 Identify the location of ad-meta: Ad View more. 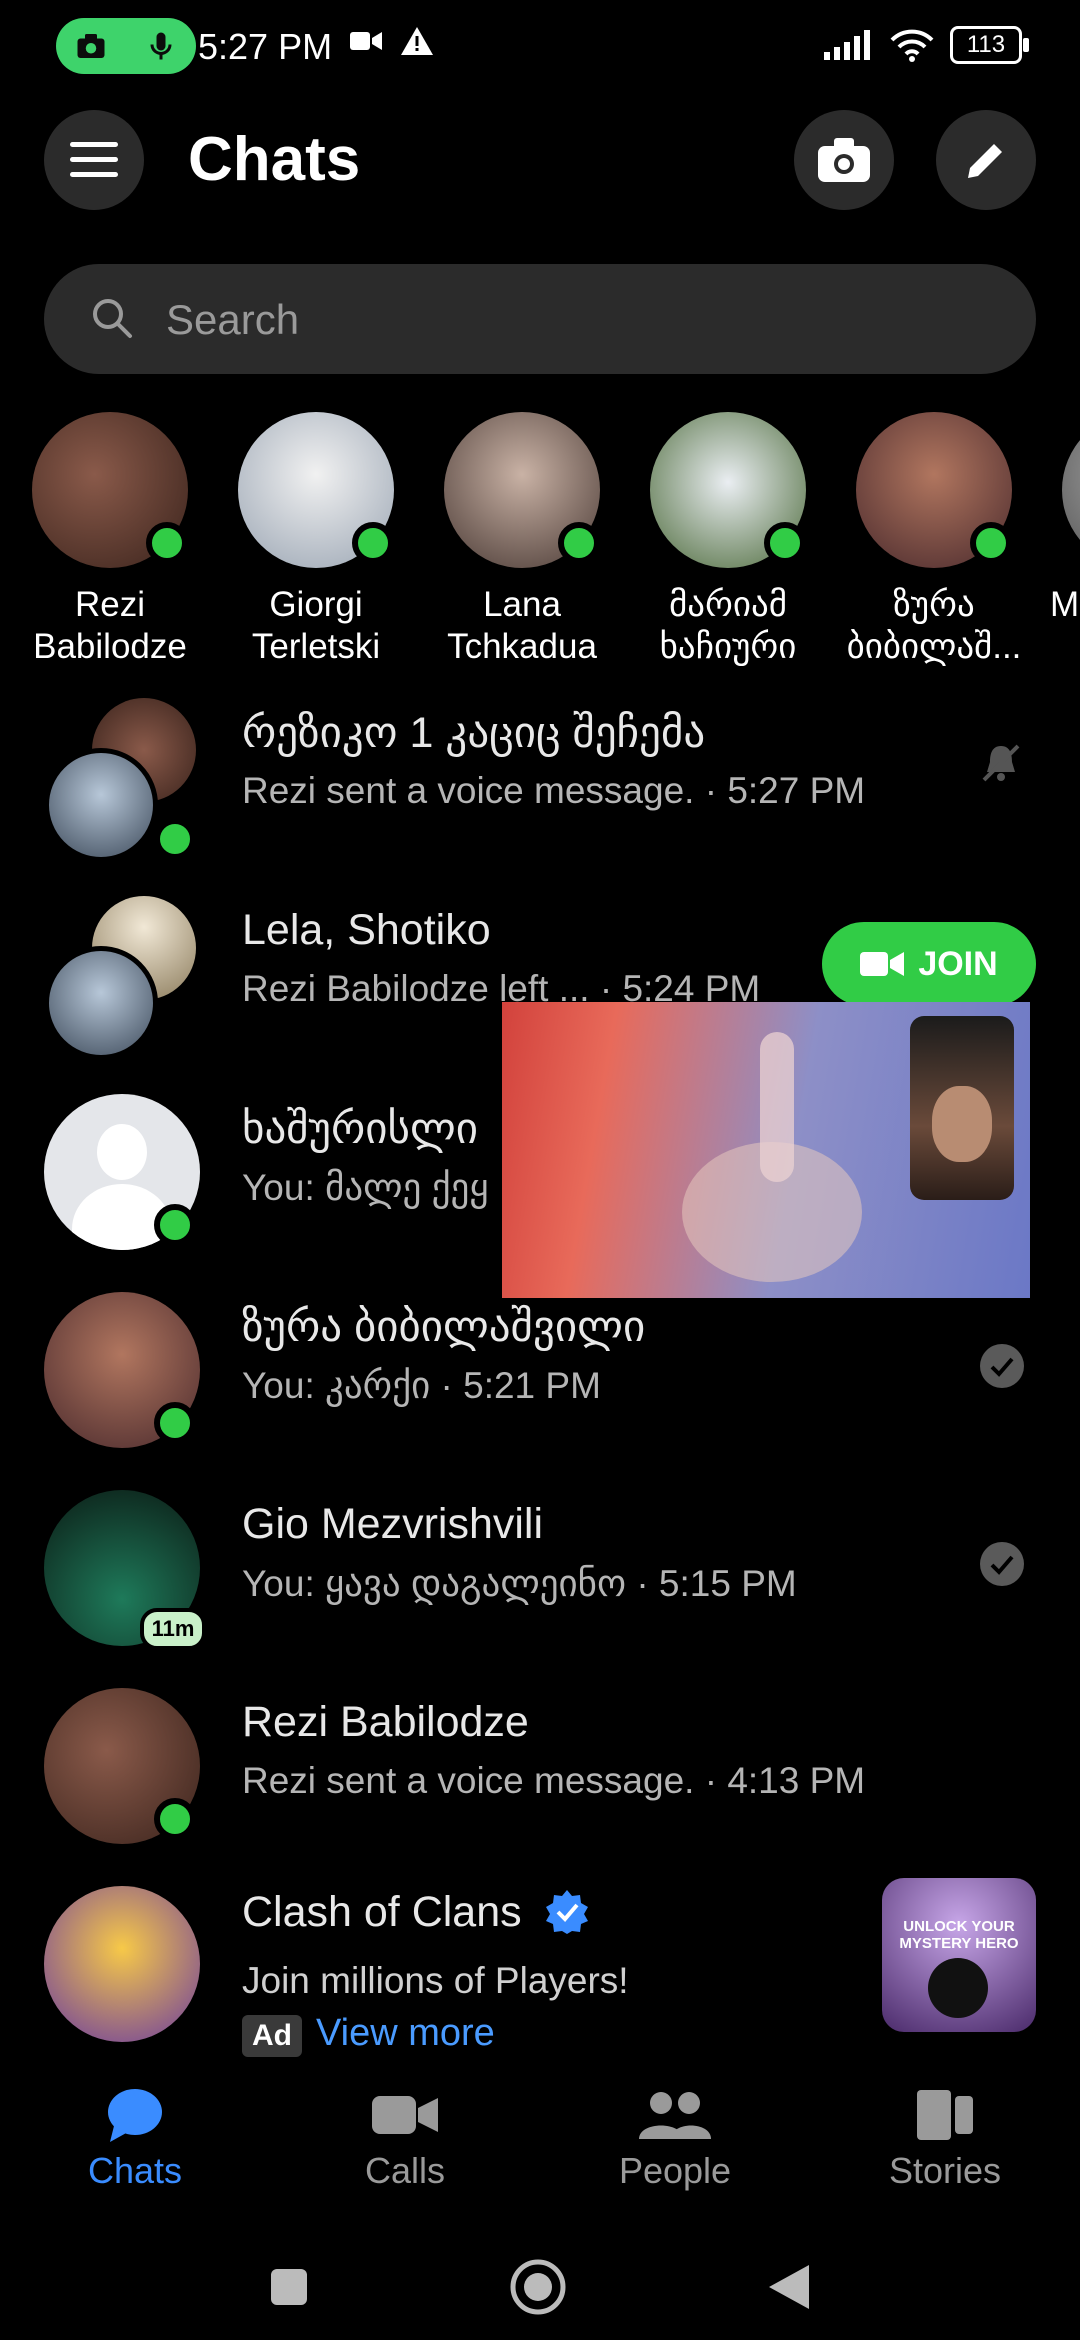
(368, 2034).